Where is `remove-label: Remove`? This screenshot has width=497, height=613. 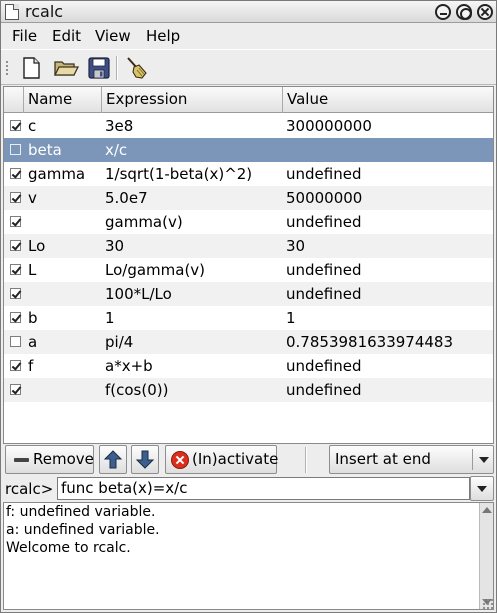
remove-label: Remove is located at coordinates (63, 459).